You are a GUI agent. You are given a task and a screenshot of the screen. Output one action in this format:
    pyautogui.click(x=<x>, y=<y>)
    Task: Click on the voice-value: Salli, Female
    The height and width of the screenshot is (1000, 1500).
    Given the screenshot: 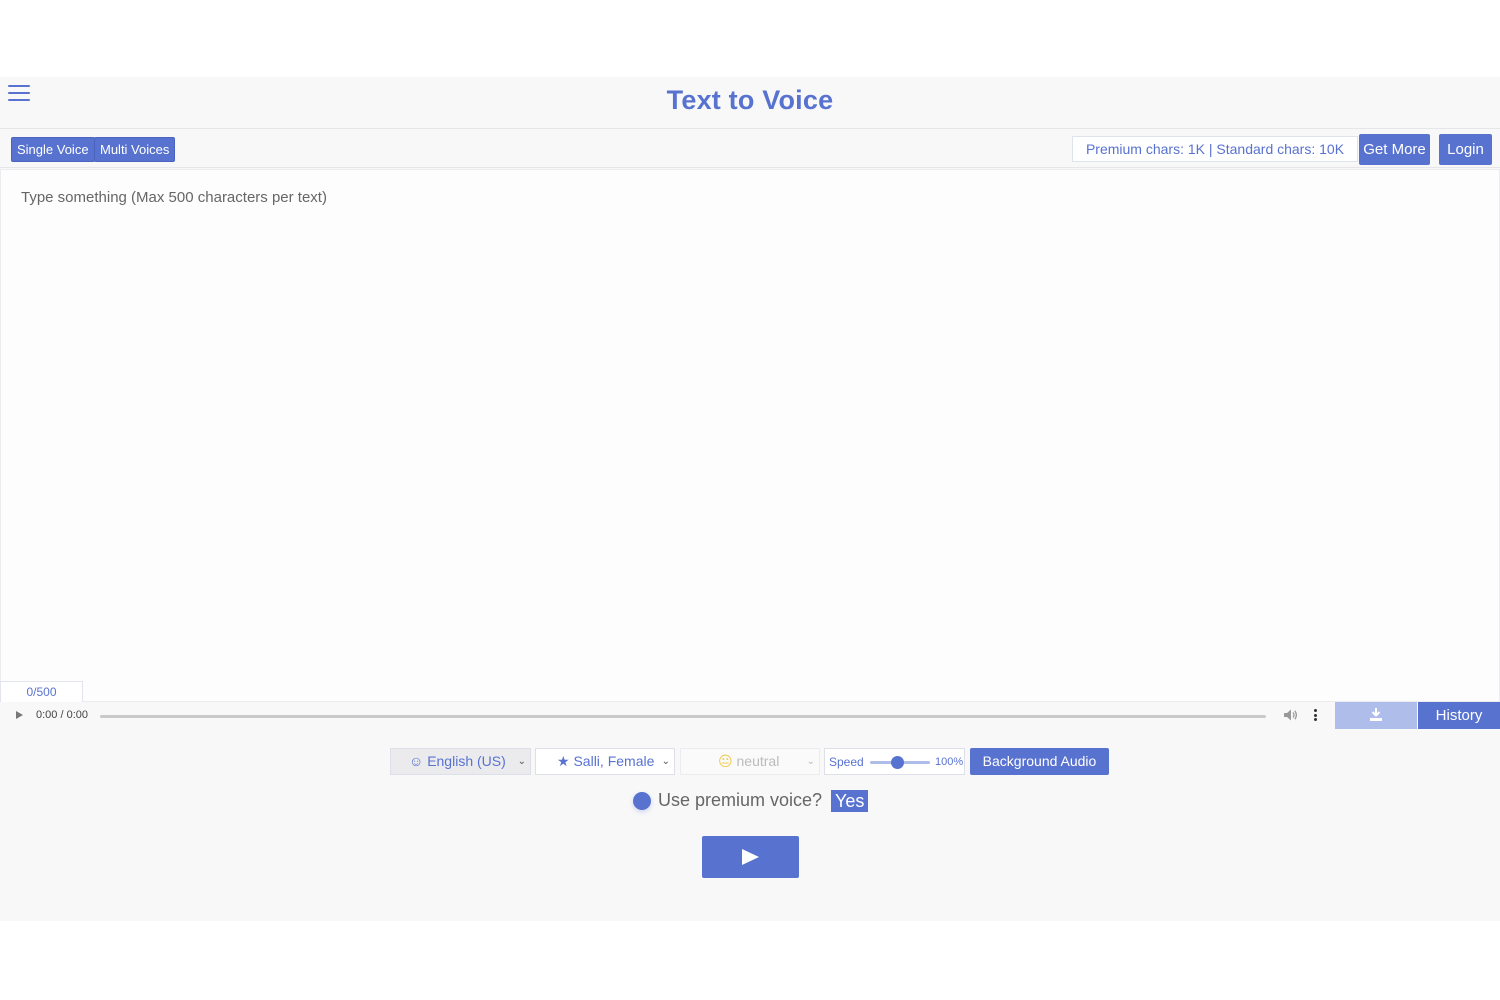 What is the action you would take?
    pyautogui.click(x=614, y=761)
    